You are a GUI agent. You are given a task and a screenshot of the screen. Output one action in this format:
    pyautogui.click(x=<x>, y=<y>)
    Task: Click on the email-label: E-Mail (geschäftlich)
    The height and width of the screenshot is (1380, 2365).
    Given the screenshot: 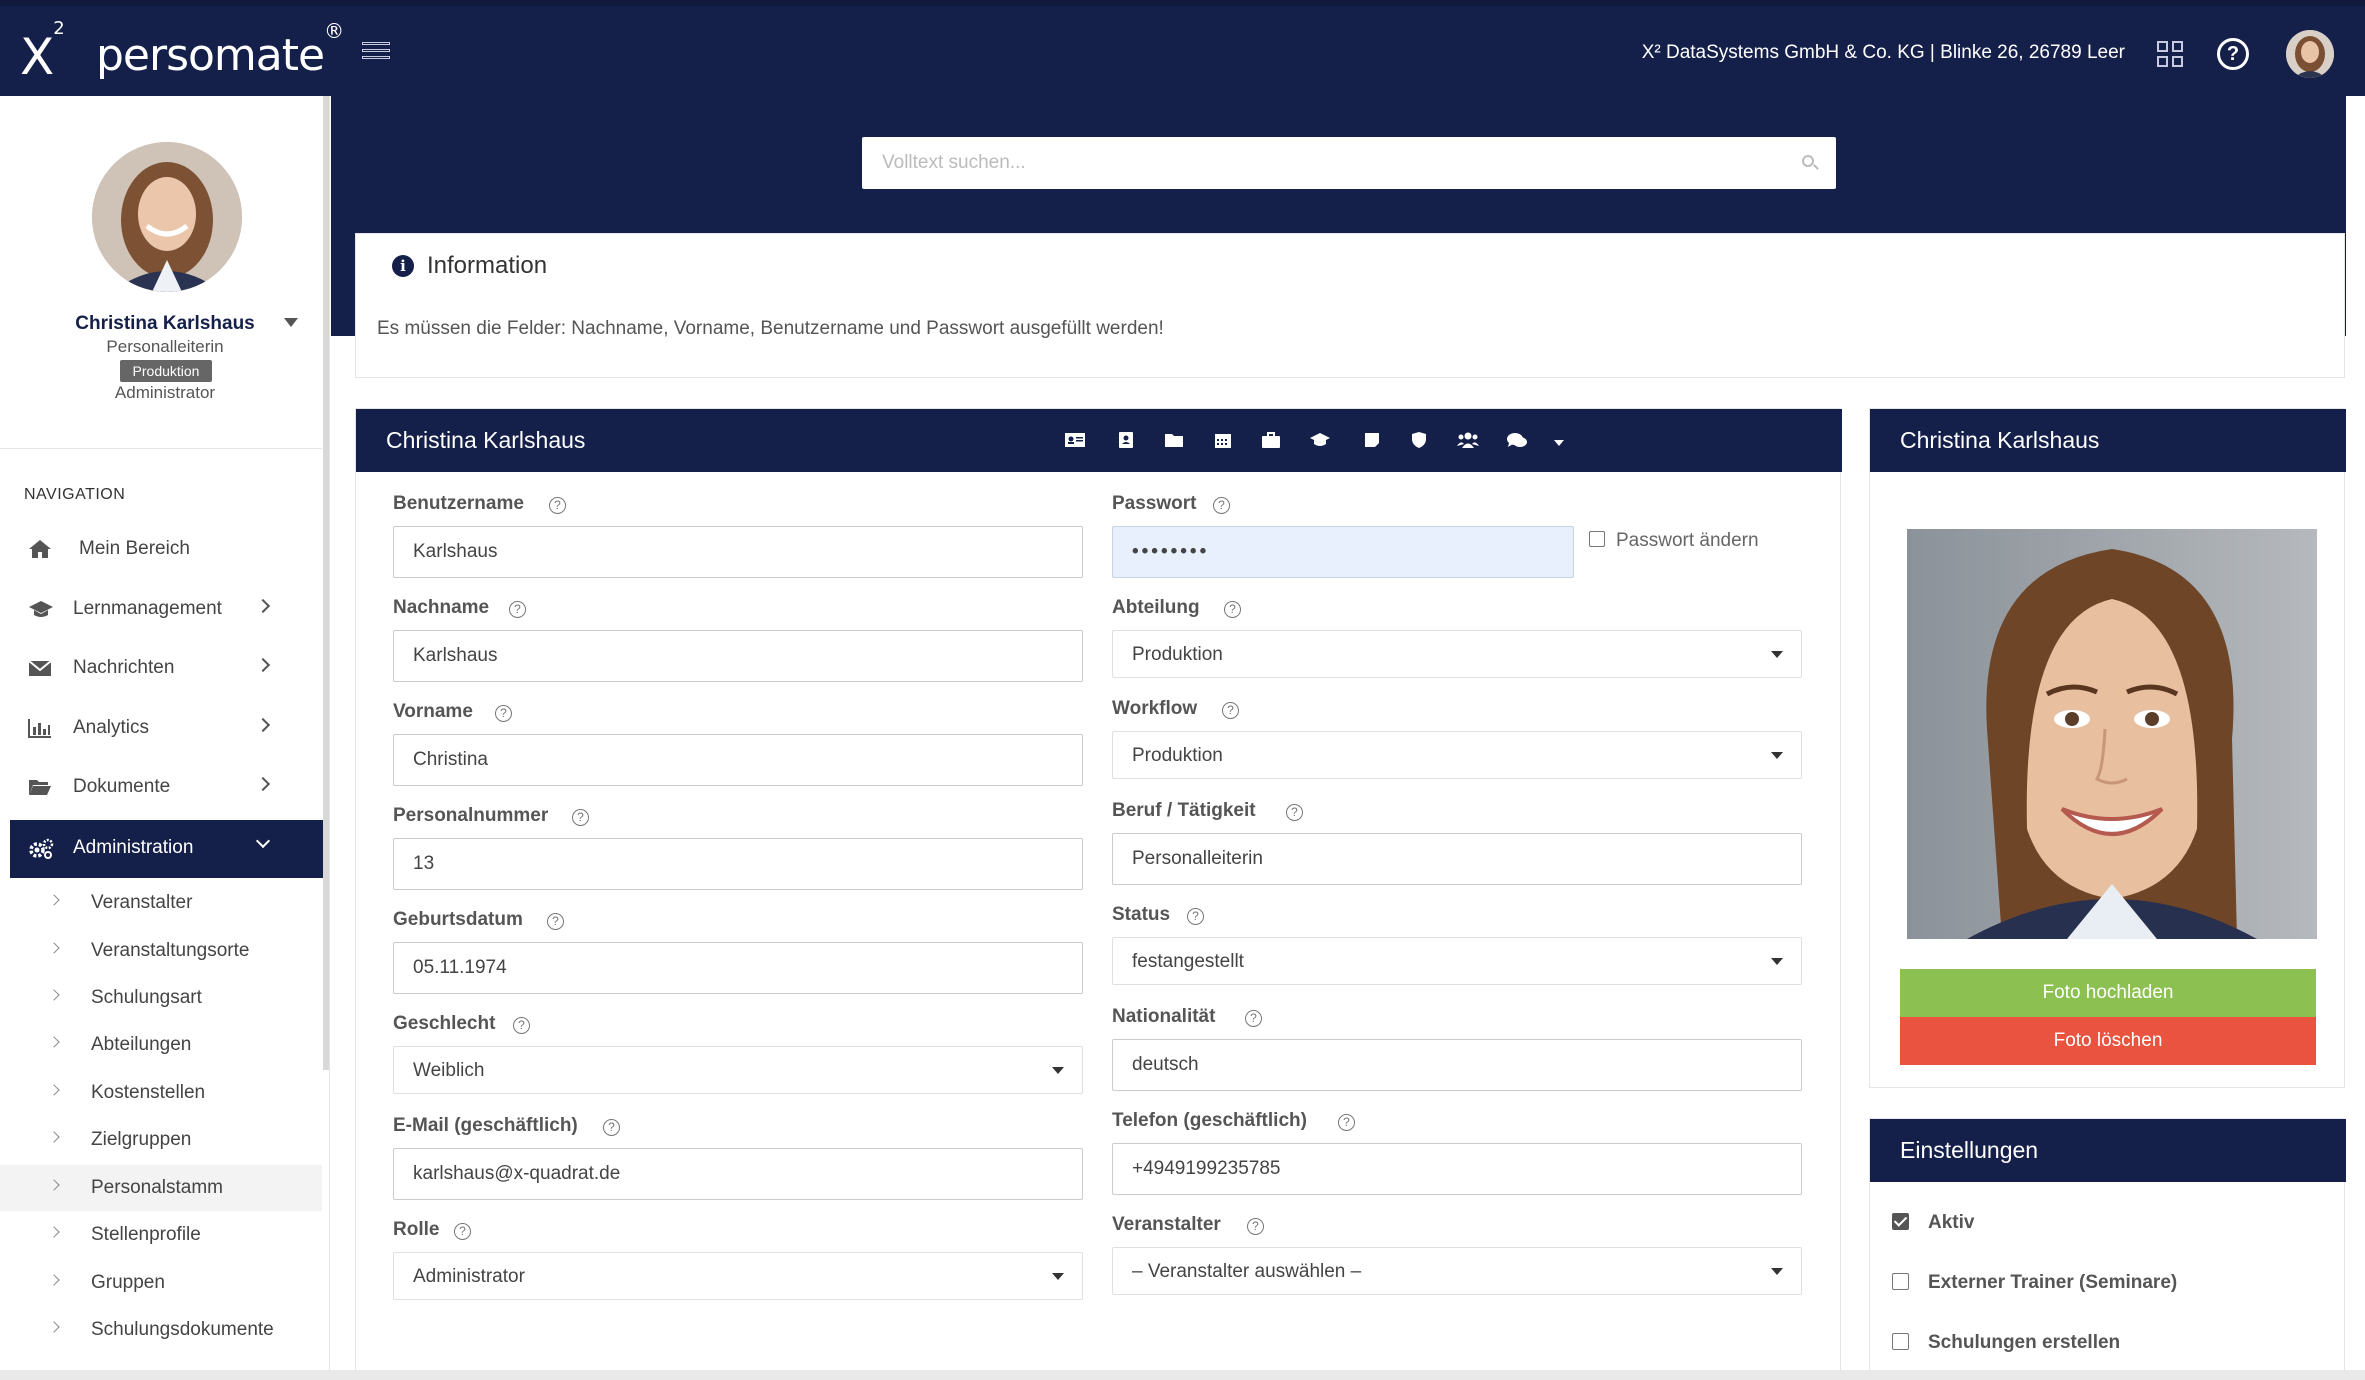 What is the action you would take?
    pyautogui.click(x=485, y=1125)
    